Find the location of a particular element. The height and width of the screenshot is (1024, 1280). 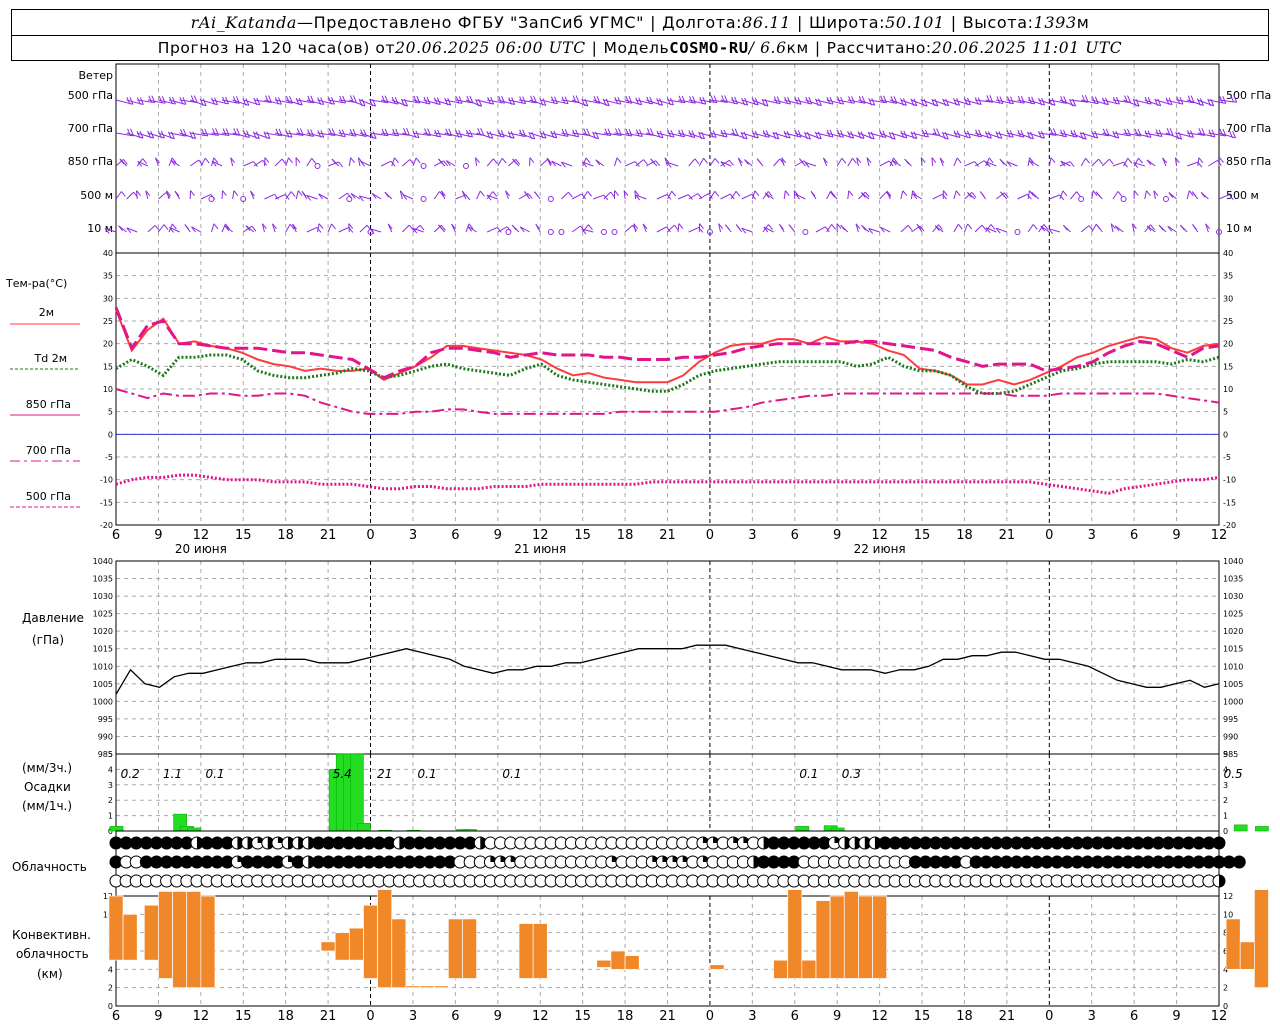

temp-tick-label: 40 is located at coordinates (1228, 253).